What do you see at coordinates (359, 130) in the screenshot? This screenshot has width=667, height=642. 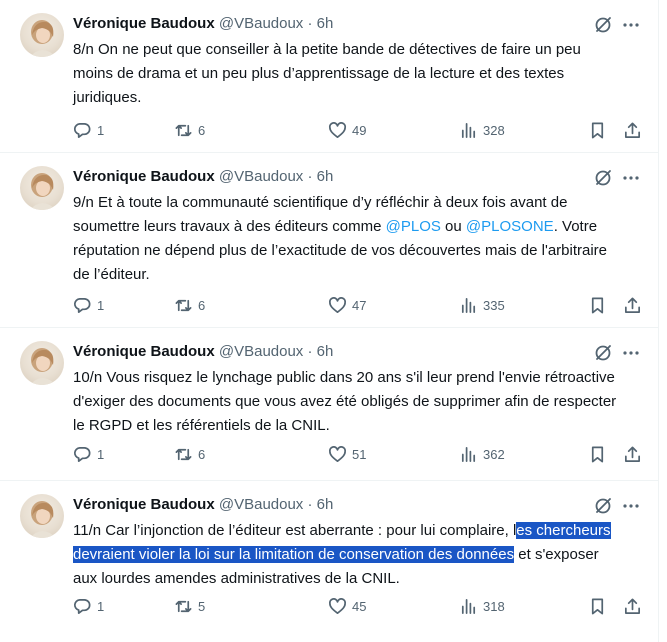 I see `like-count: 49` at bounding box center [359, 130].